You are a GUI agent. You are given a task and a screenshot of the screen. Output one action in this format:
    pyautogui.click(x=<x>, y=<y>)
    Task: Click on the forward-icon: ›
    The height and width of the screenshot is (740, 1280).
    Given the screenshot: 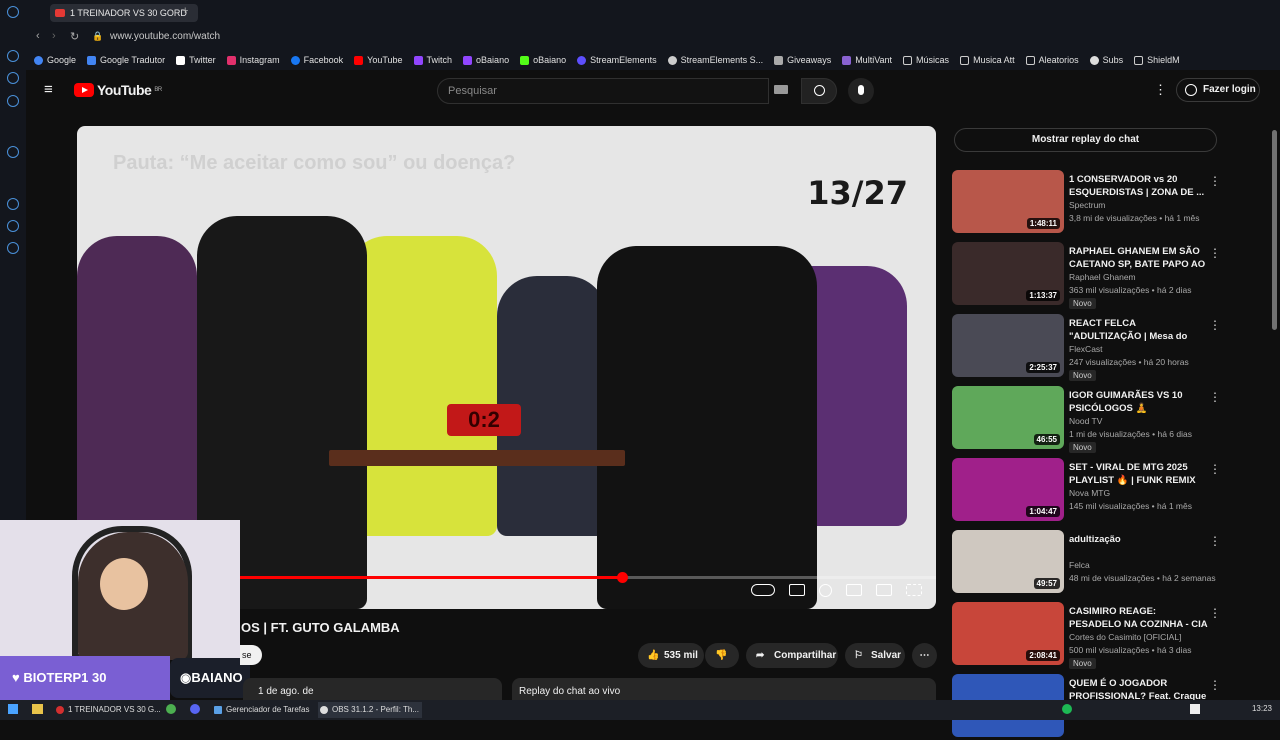 What is the action you would take?
    pyautogui.click(x=54, y=36)
    